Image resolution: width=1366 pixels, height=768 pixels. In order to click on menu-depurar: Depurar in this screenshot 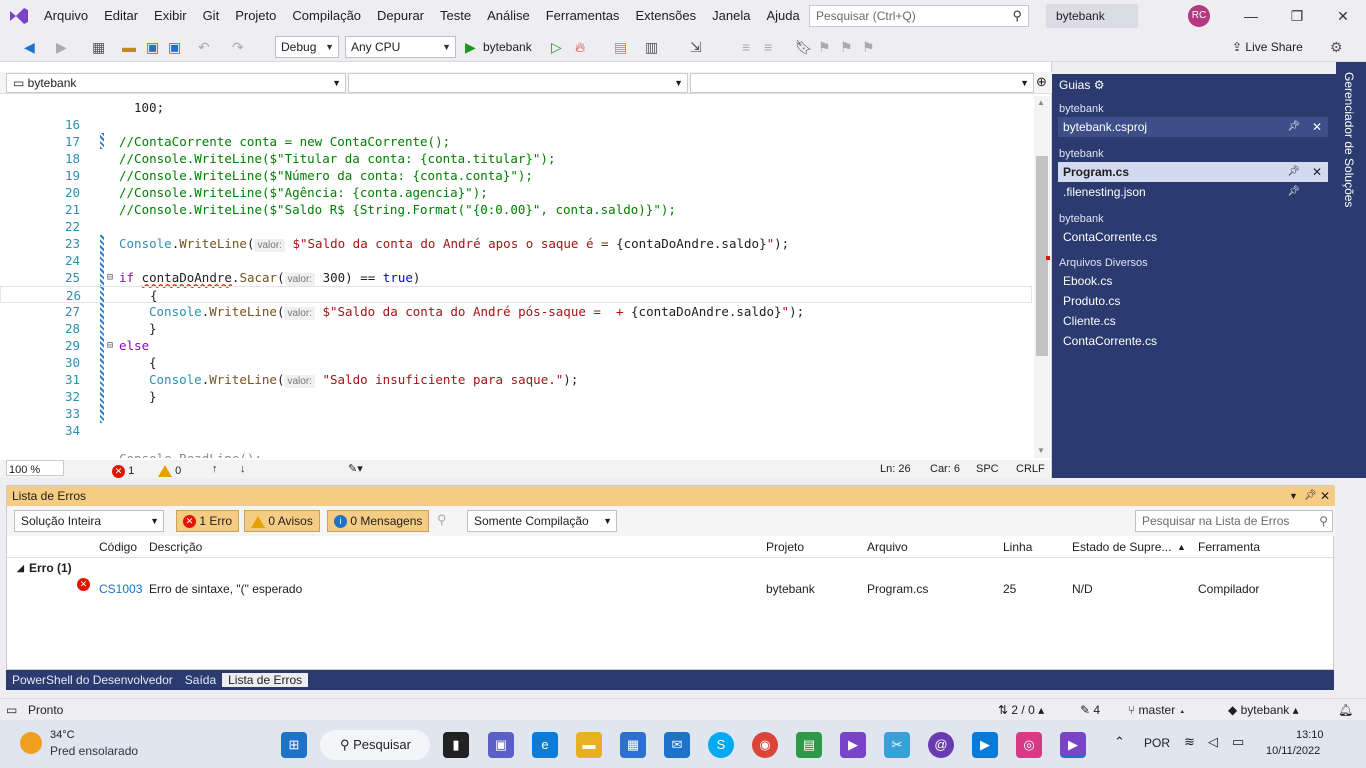, I will do `click(400, 16)`.